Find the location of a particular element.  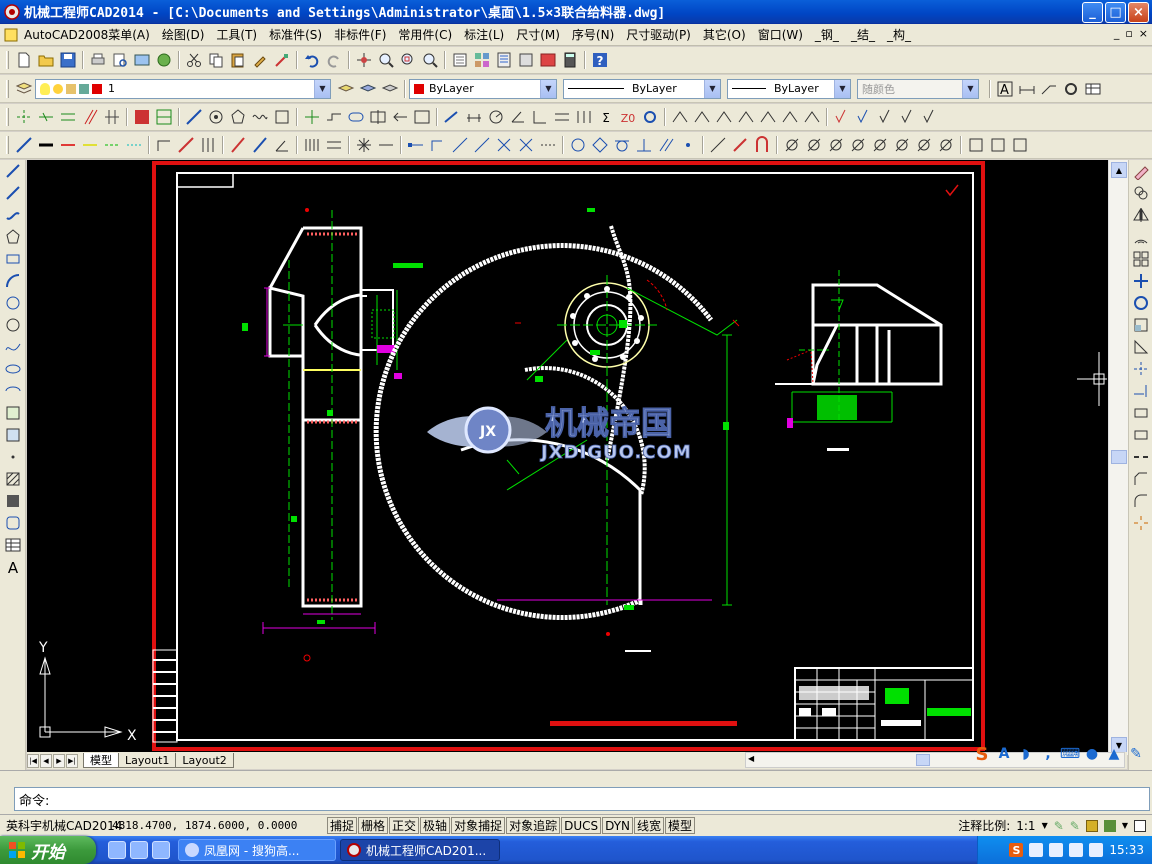

paste-icon is located at coordinates (238, 60).